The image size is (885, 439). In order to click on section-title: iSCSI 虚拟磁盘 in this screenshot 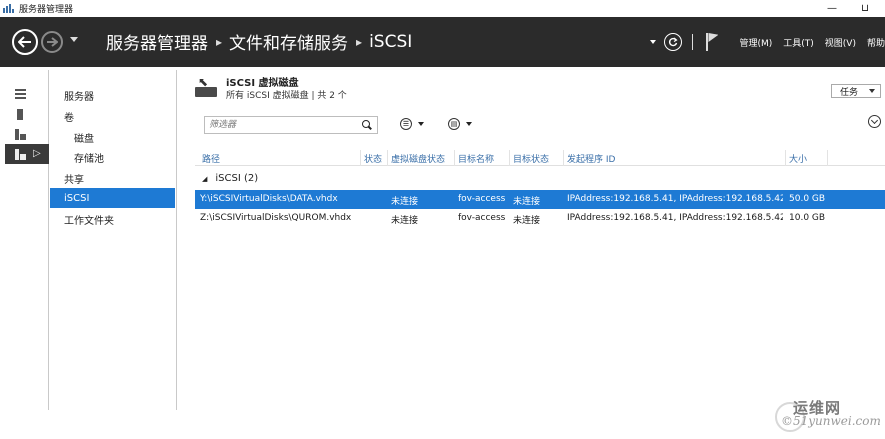, I will do `click(262, 83)`.